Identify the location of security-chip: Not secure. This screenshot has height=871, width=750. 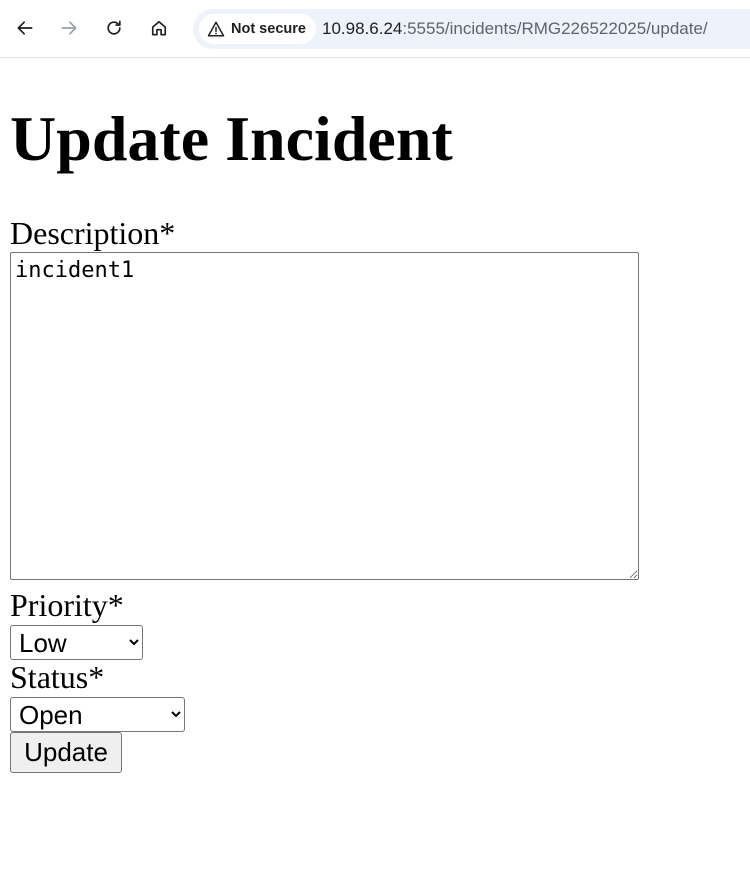
(257, 29).